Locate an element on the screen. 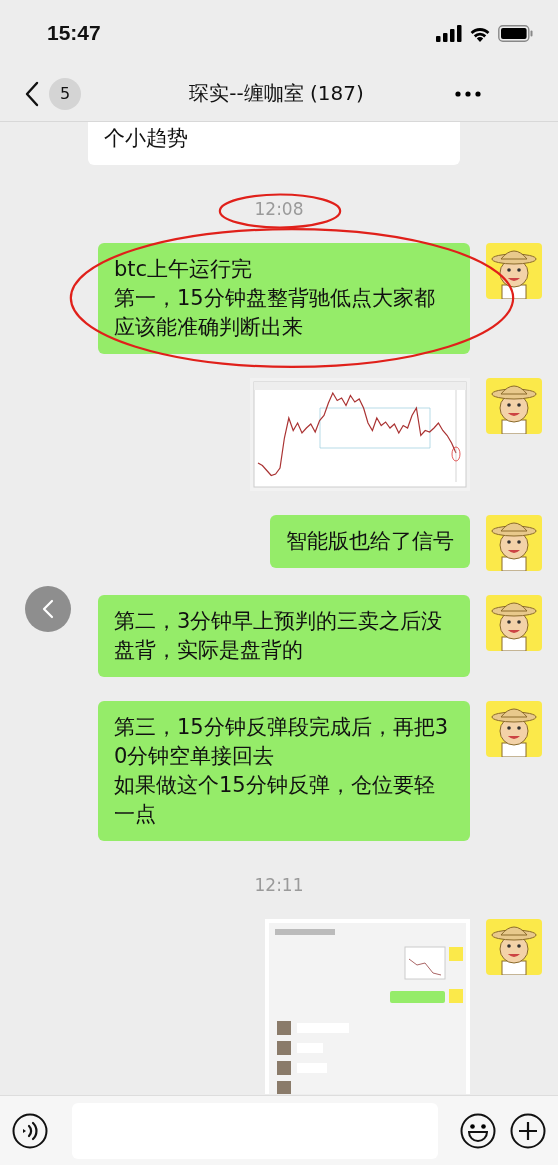  message-bubble: 第三，15分钟反弹段完成后，再把30分钟空单接回去 如果做这个15分钟反弹，仓位要轻一点 is located at coordinates (284, 771).